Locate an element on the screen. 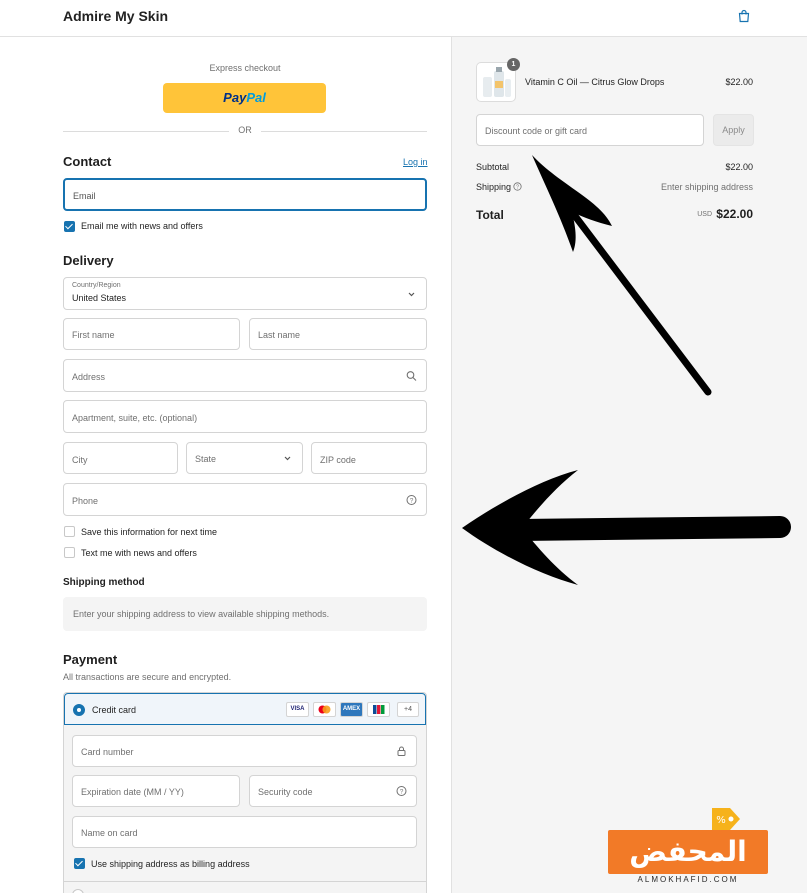 The height and width of the screenshot is (893, 807). express-checkout-label: Express checkout is located at coordinates (245, 68).